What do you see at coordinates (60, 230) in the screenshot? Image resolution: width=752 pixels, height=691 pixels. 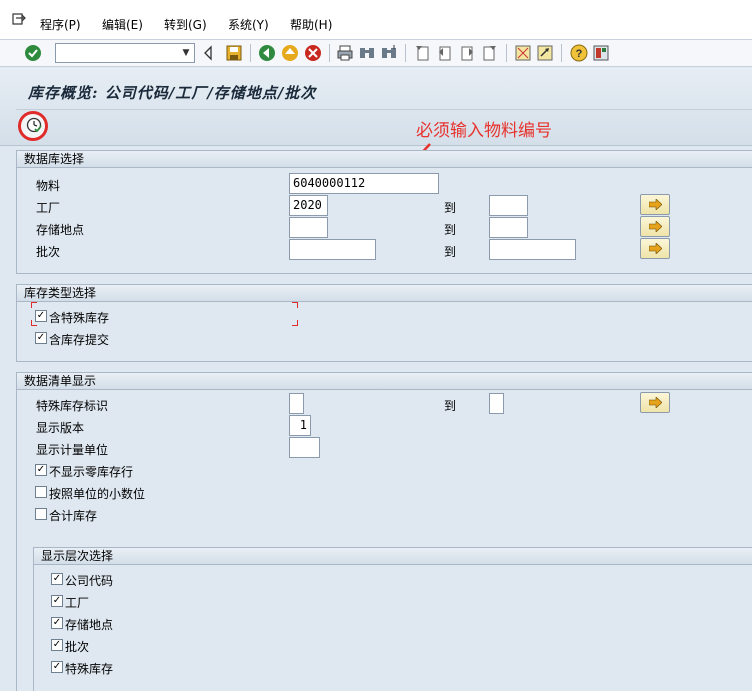 I see `storage-label: 存储地点` at bounding box center [60, 230].